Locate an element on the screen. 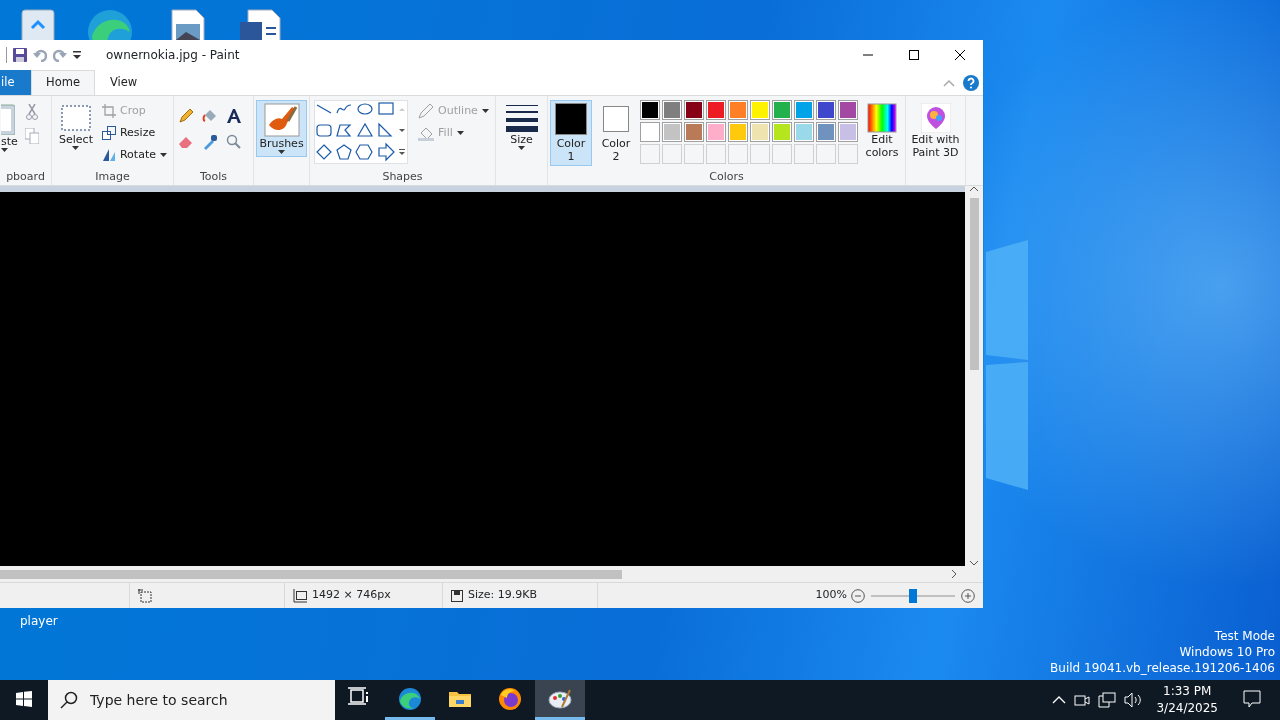 The image size is (1280, 720). chat-bubble-icon is located at coordinates (1252, 698).